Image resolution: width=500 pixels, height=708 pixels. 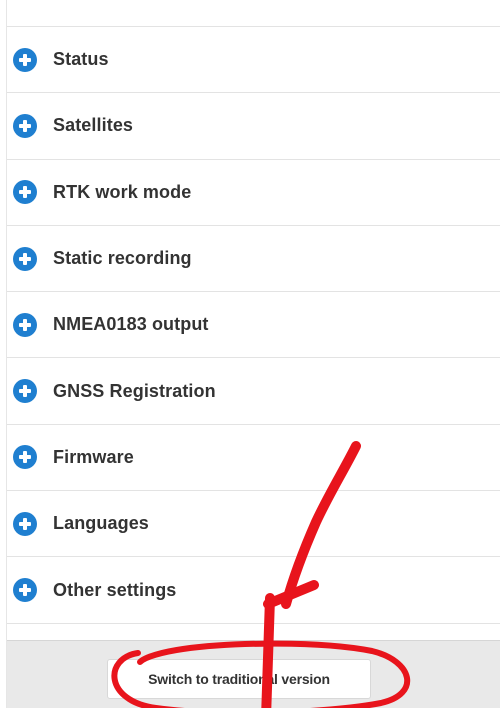 I want to click on menu-item-label: Languages, so click(x=101, y=523).